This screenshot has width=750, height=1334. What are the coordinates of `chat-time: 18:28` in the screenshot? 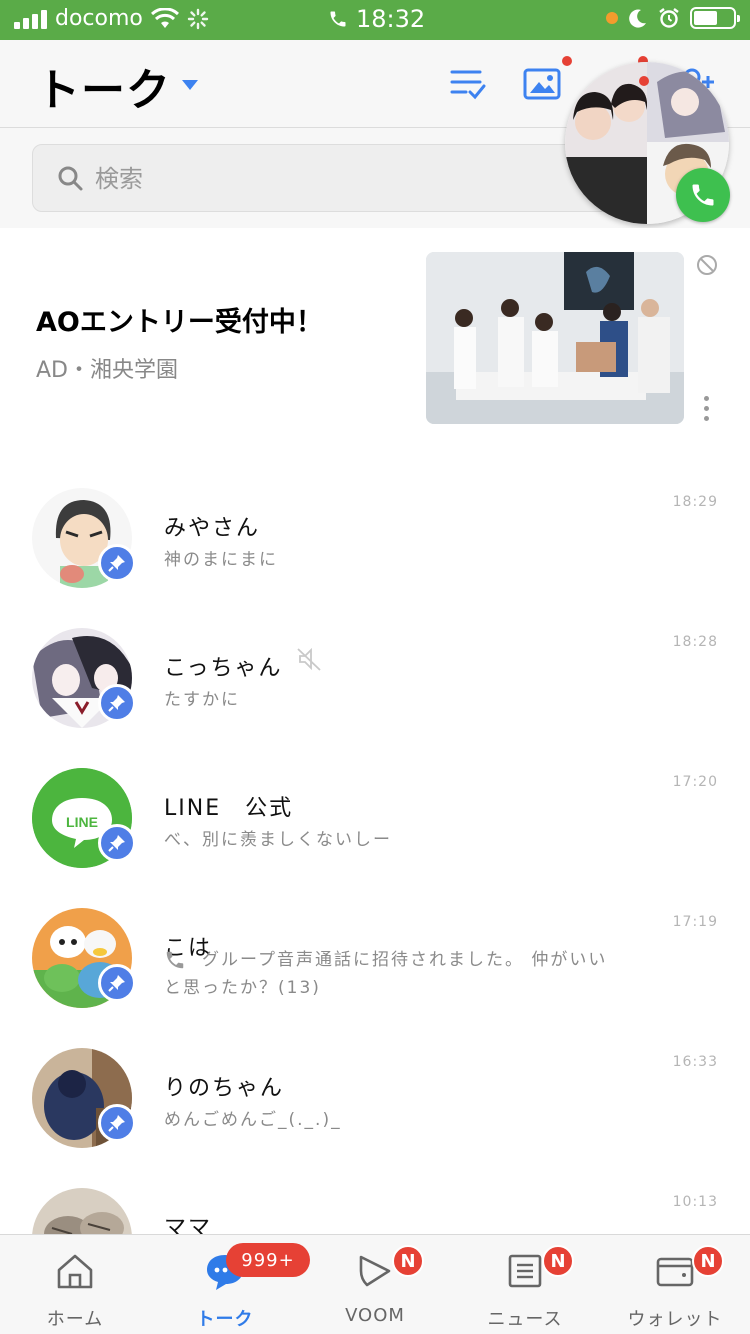 It's located at (695, 642).